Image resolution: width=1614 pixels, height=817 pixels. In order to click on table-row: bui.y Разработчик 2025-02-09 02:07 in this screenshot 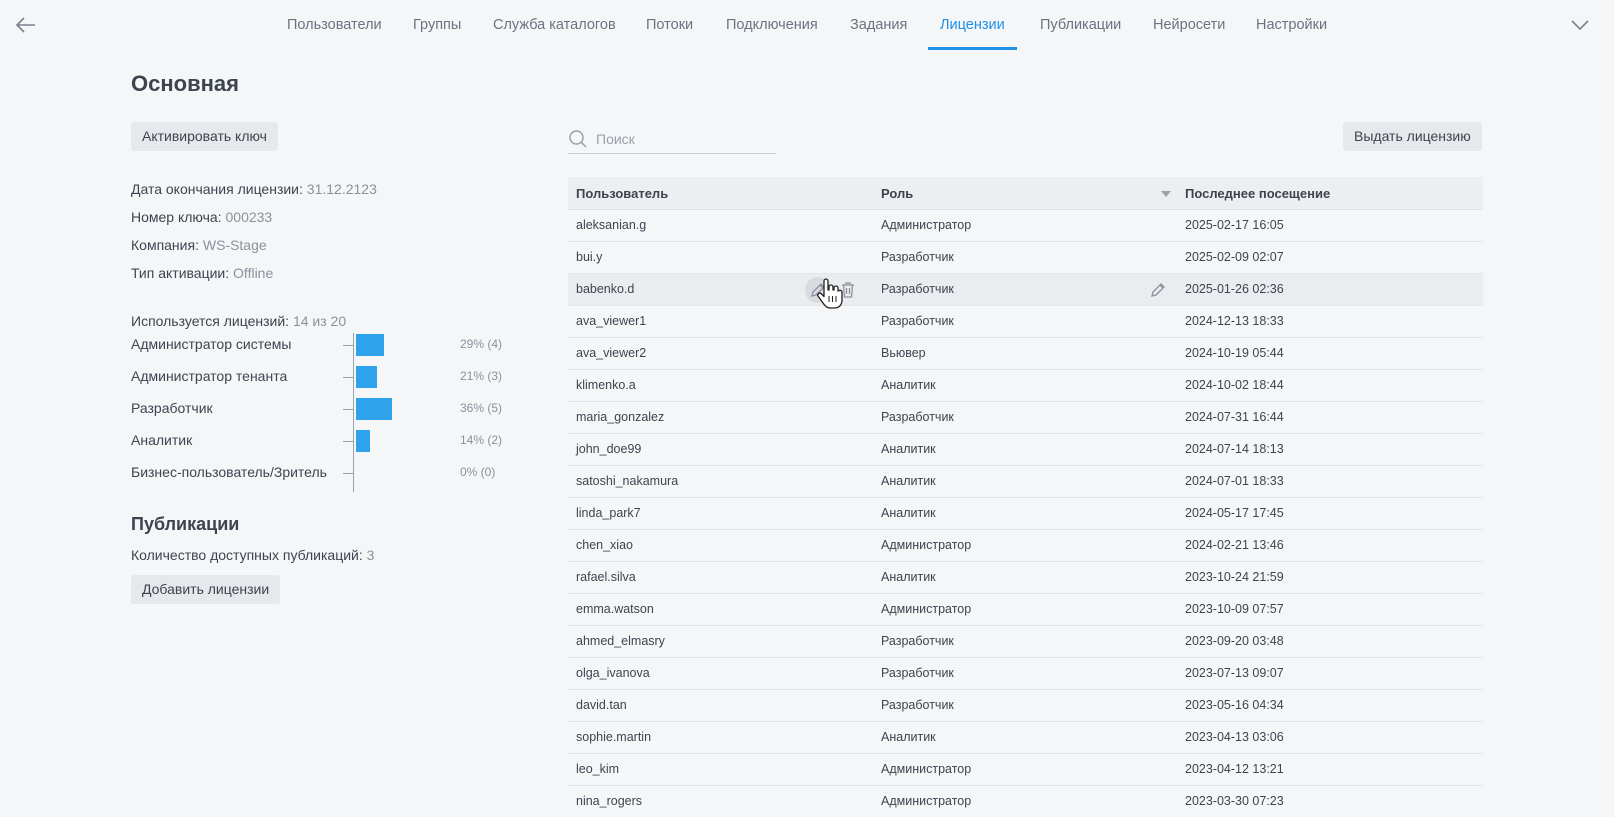, I will do `click(1025, 258)`.